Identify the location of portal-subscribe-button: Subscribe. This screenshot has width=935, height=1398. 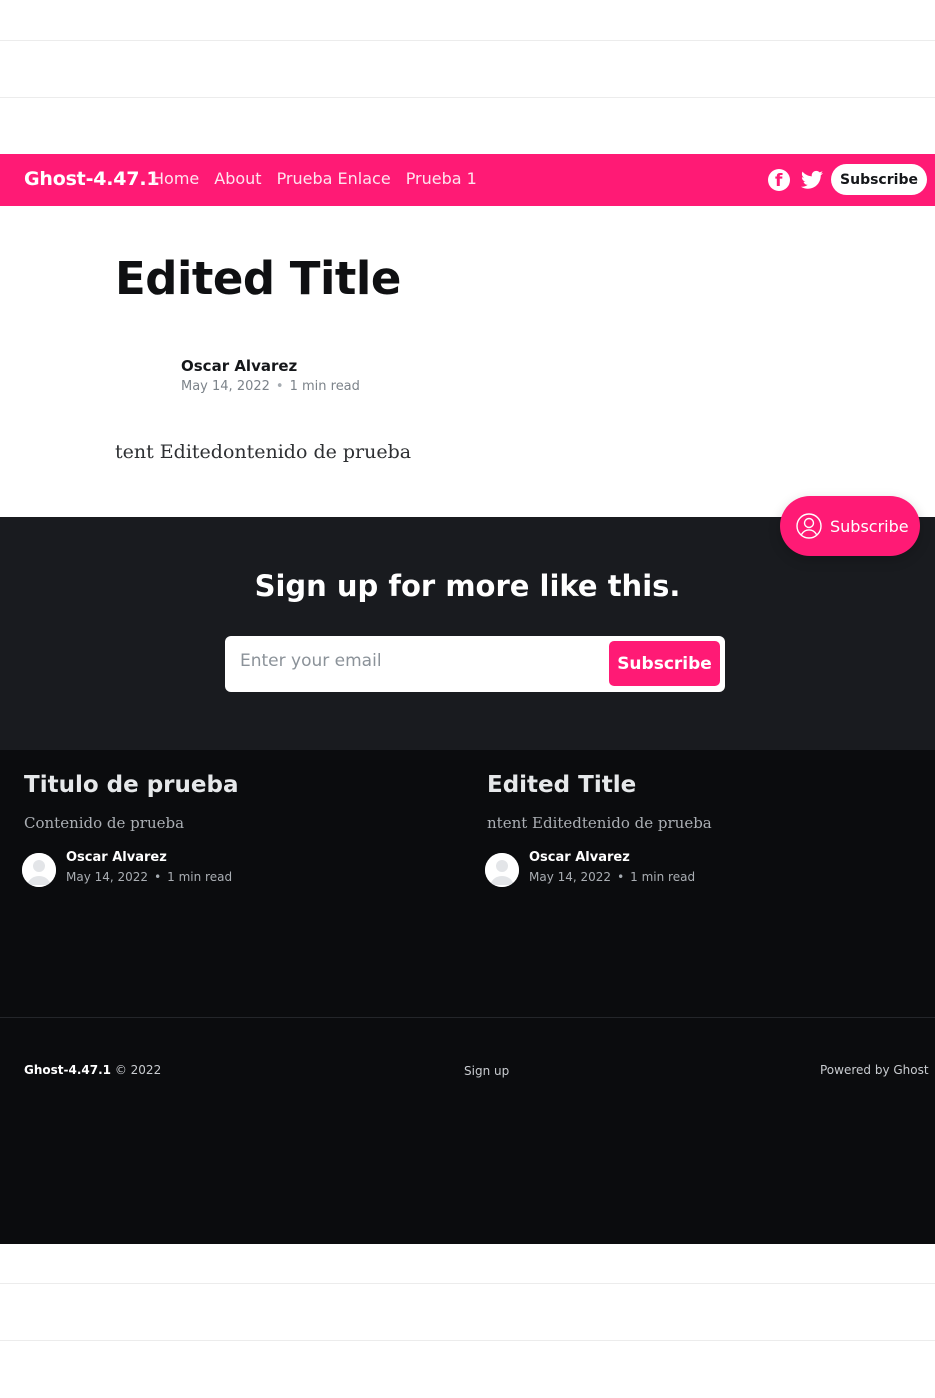
(850, 526).